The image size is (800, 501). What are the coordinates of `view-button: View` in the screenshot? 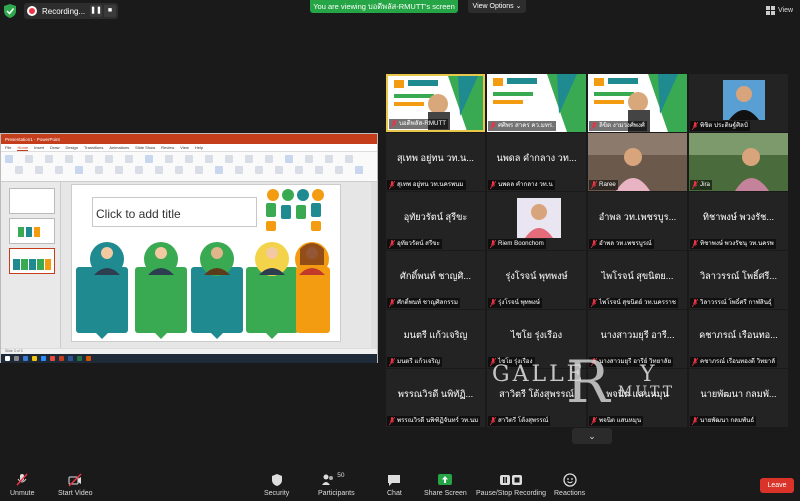 It's located at (779, 10).